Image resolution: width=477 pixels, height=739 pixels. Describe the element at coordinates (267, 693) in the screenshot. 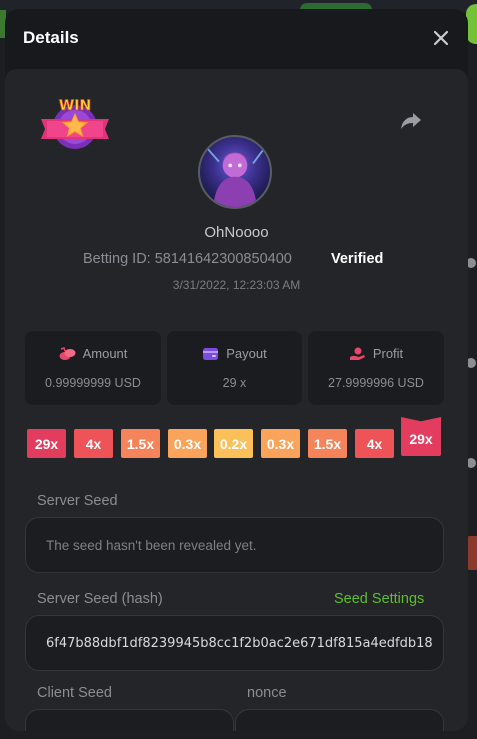

I see `nonce-label: nonce` at that location.